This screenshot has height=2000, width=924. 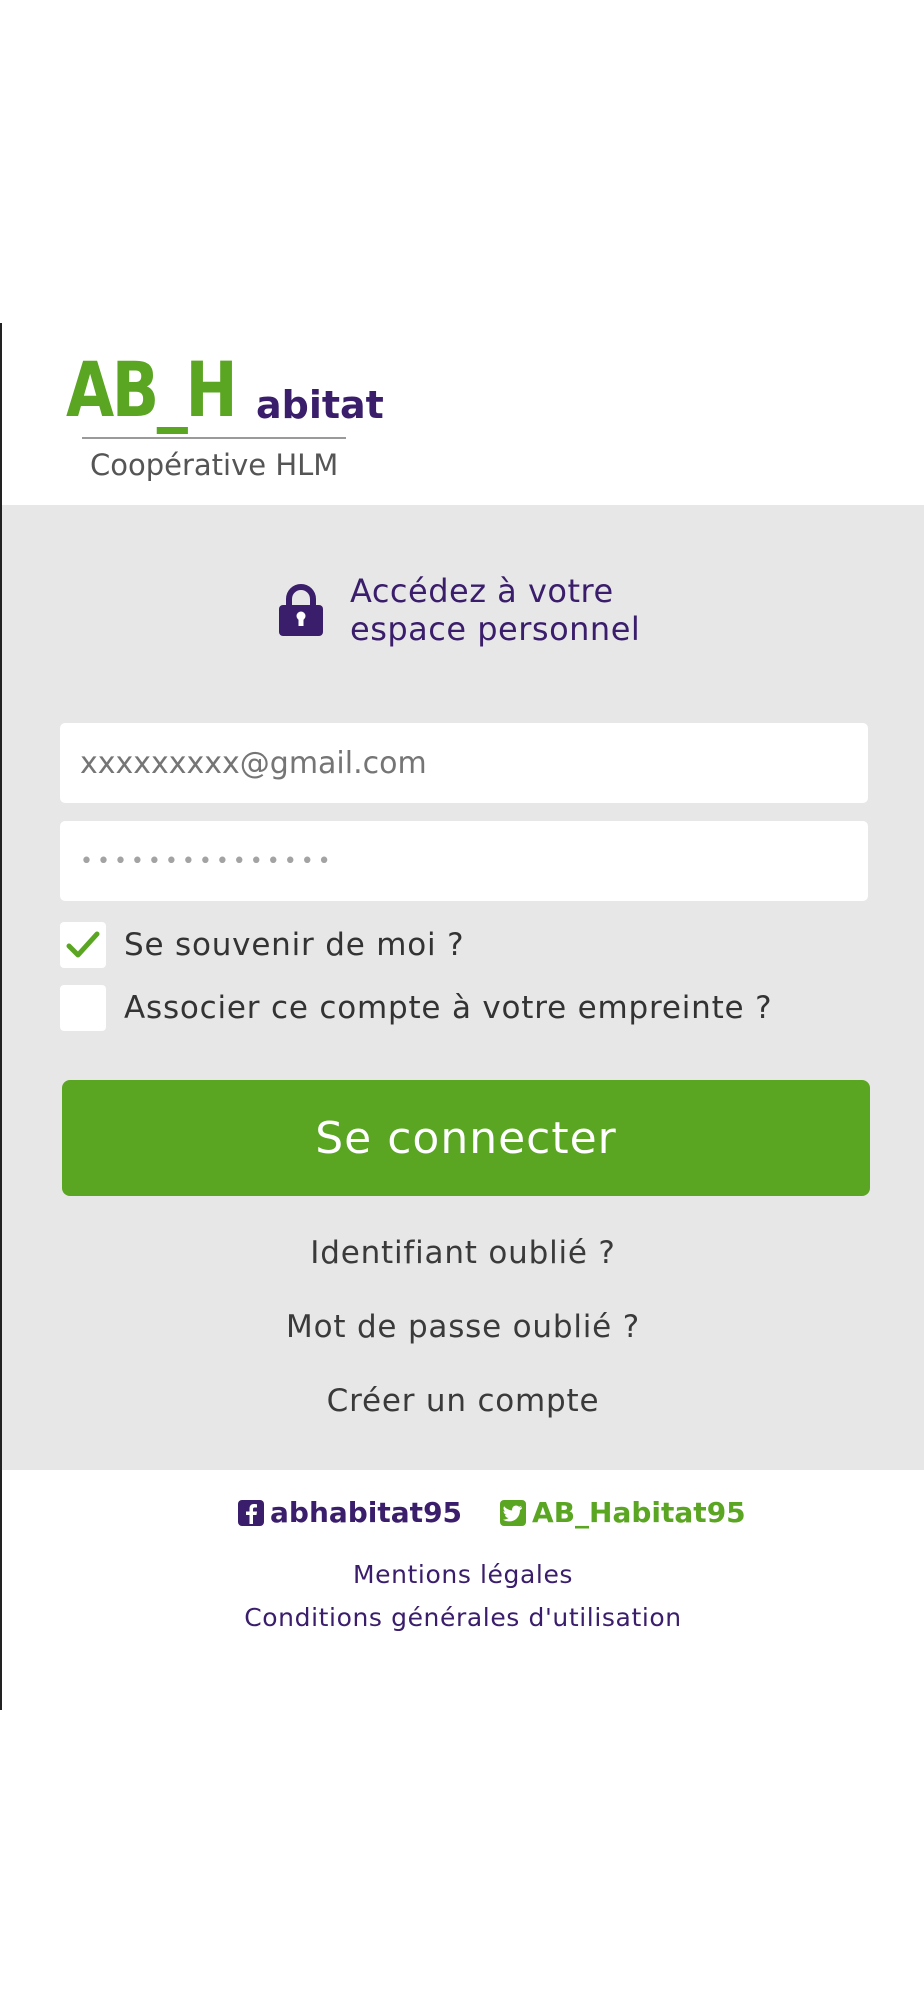 I want to click on remember-me-option: Se souvenir de moi ?, so click(x=262, y=945).